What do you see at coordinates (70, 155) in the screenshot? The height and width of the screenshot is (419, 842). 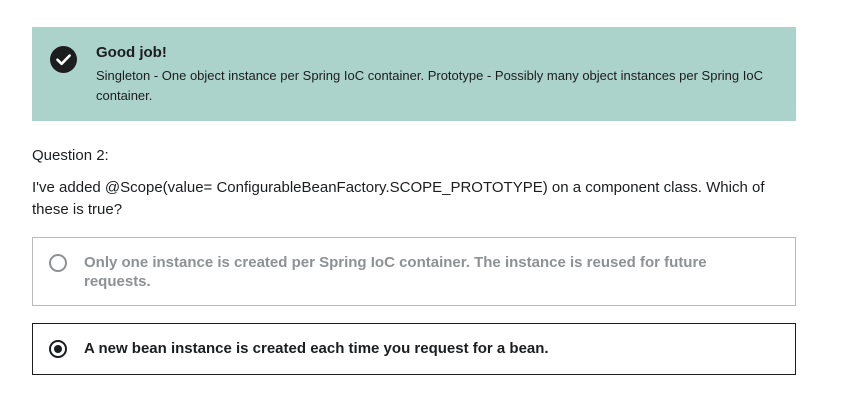 I see `question-label: Question 2:` at bounding box center [70, 155].